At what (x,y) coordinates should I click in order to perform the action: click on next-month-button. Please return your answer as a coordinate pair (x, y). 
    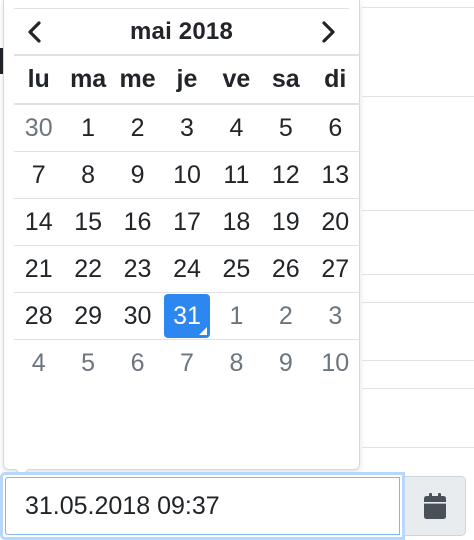
    Looking at the image, I should click on (329, 32).